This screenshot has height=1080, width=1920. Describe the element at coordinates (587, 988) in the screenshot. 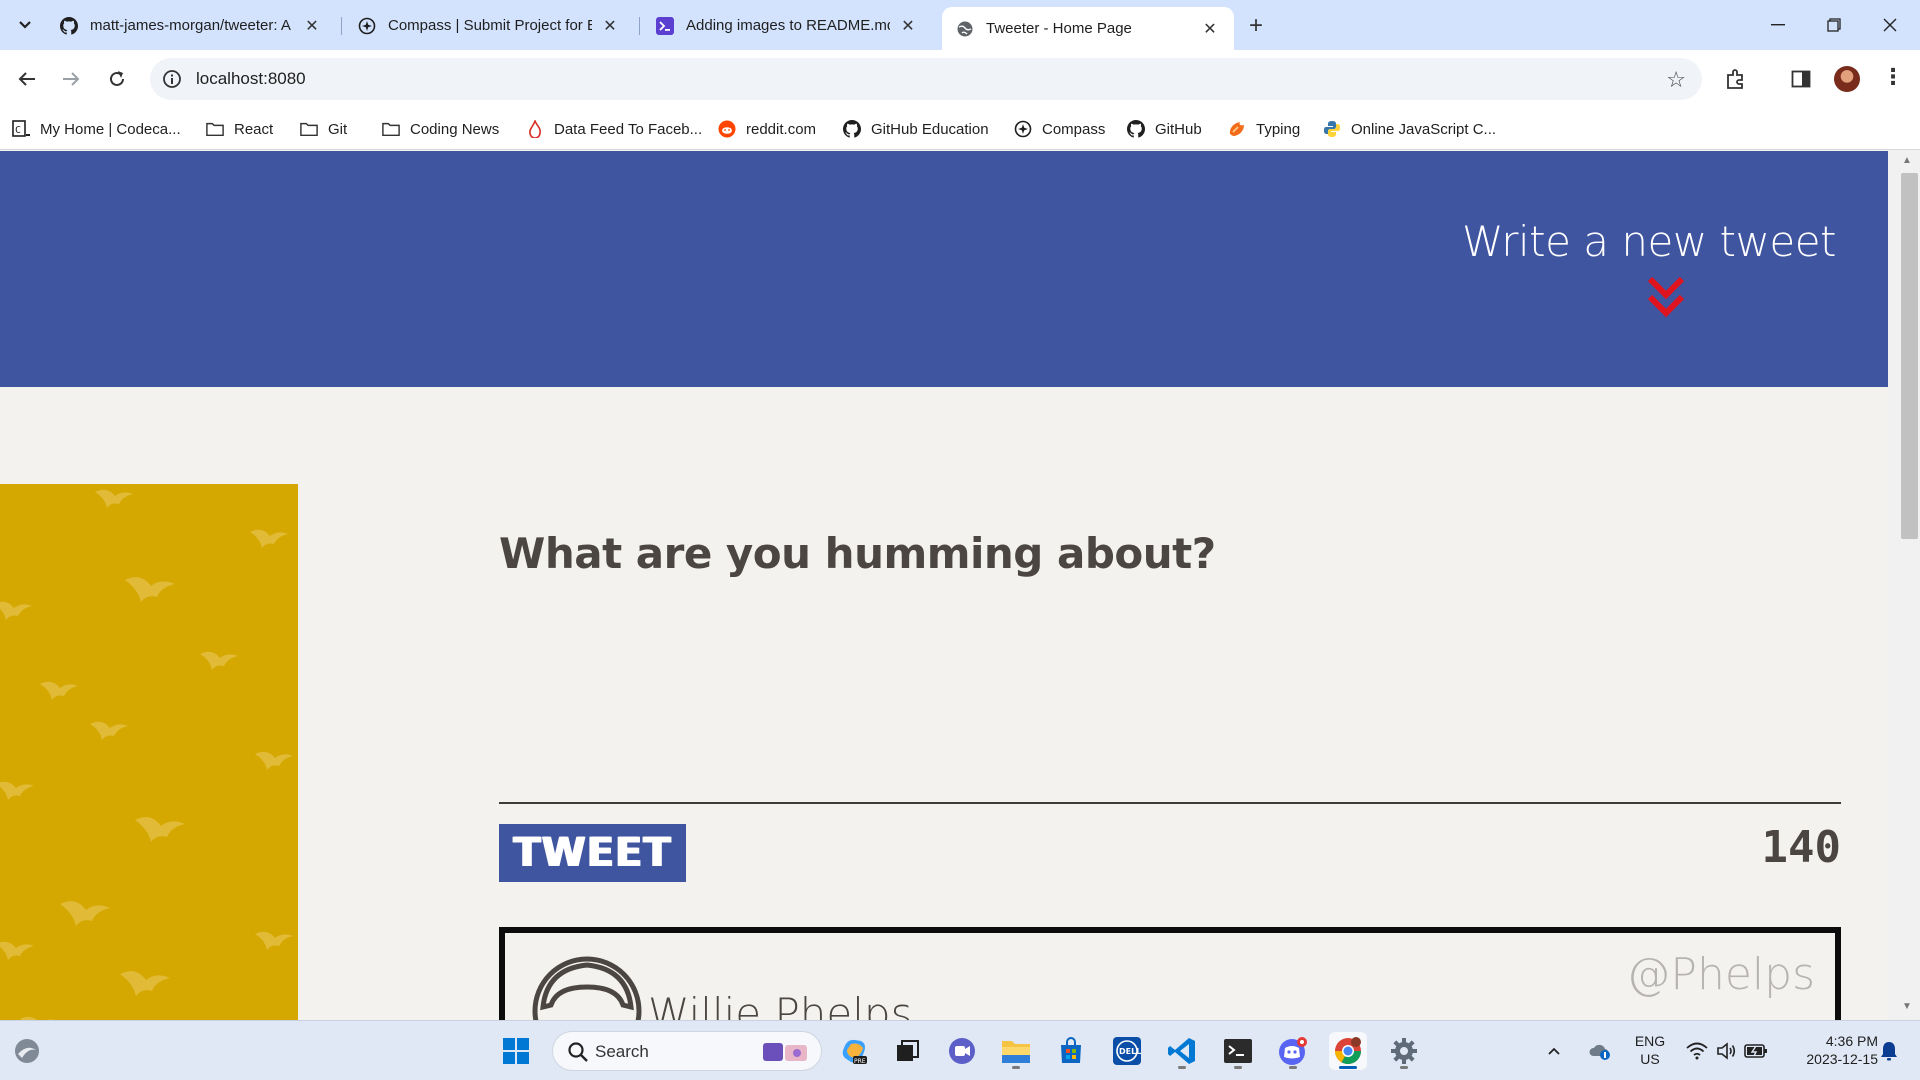

I see `user-avatar-icon` at that location.